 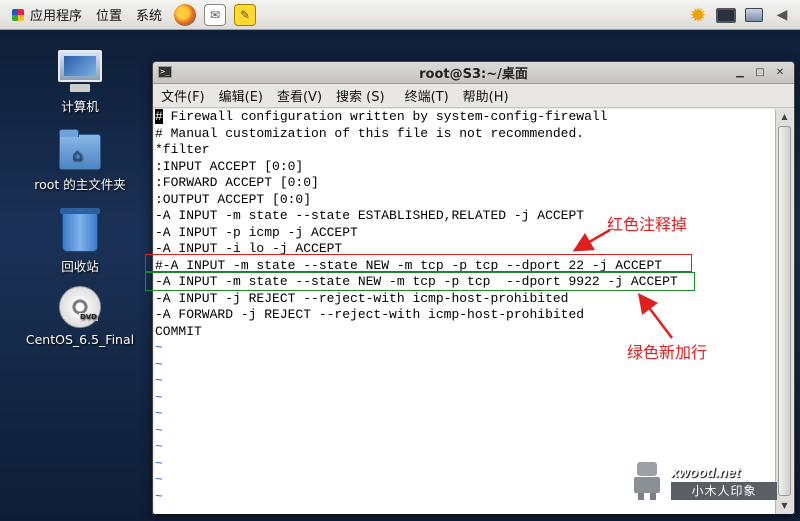 I want to click on menu-terminal: 终端(T), so click(x=427, y=95).